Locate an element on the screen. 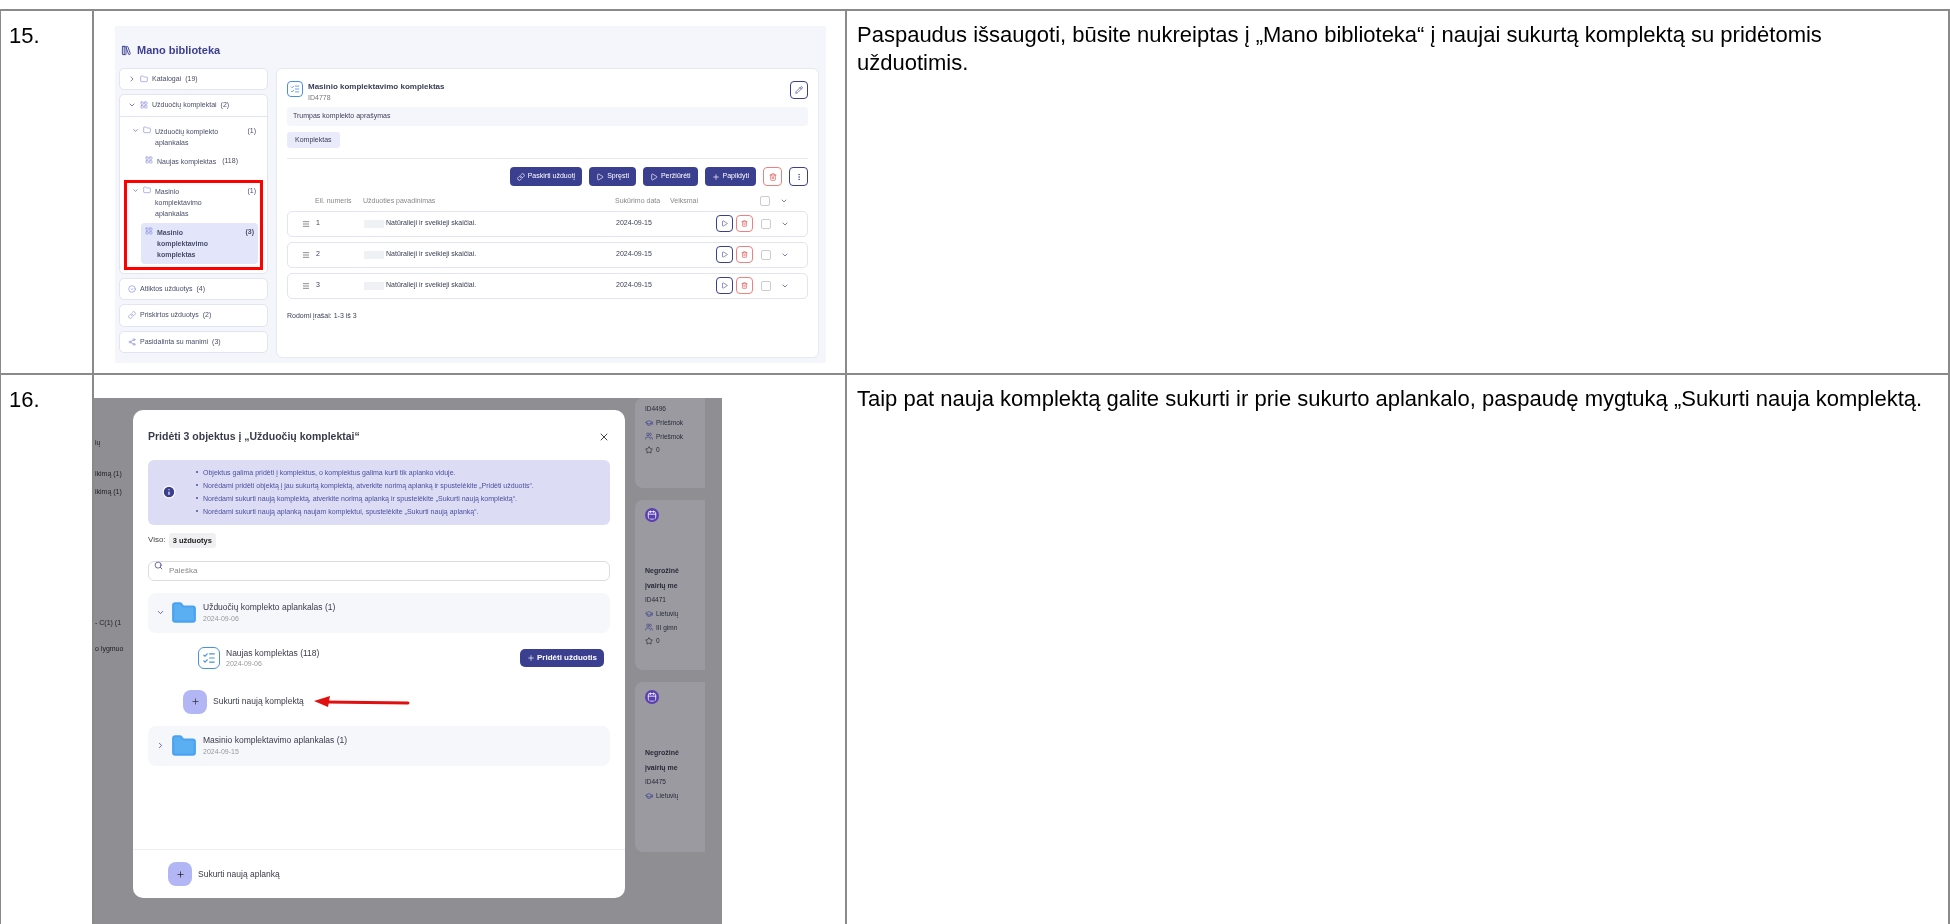 The width and height of the screenshot is (1950, 924). set-title: Masinio komplektavimo komplektas is located at coordinates (376, 86).